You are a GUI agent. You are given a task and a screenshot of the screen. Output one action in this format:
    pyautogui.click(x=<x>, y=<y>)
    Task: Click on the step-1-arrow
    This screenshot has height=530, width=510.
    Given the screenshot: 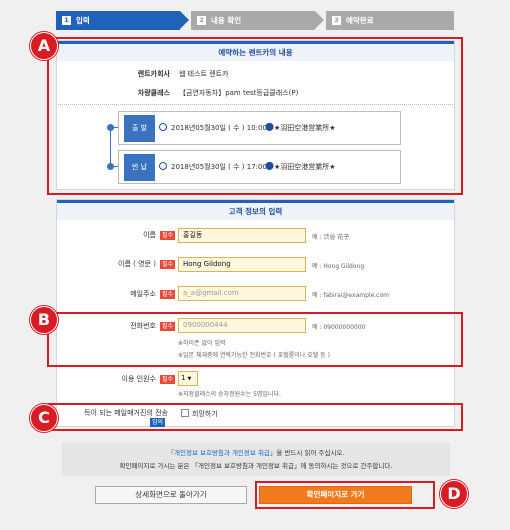 What is the action you would take?
    pyautogui.click(x=184, y=20)
    